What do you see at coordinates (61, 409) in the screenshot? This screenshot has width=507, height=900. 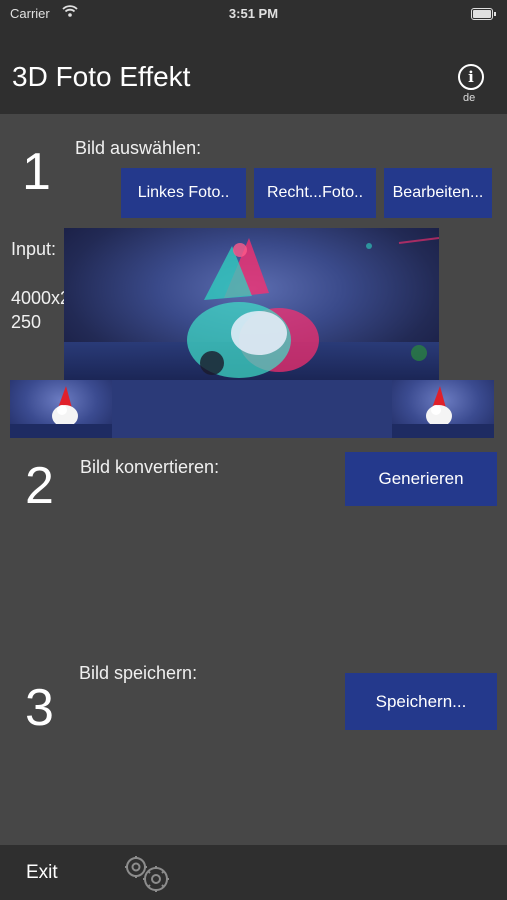 I see `left-photo-thumbnail` at bounding box center [61, 409].